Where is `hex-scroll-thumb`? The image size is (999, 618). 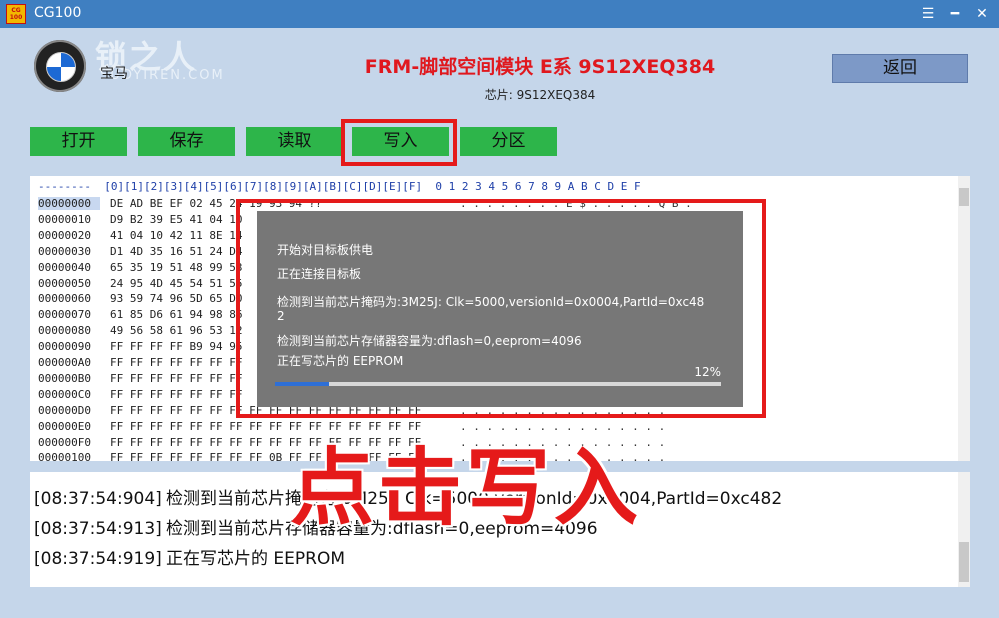
hex-scroll-thumb is located at coordinates (964, 197).